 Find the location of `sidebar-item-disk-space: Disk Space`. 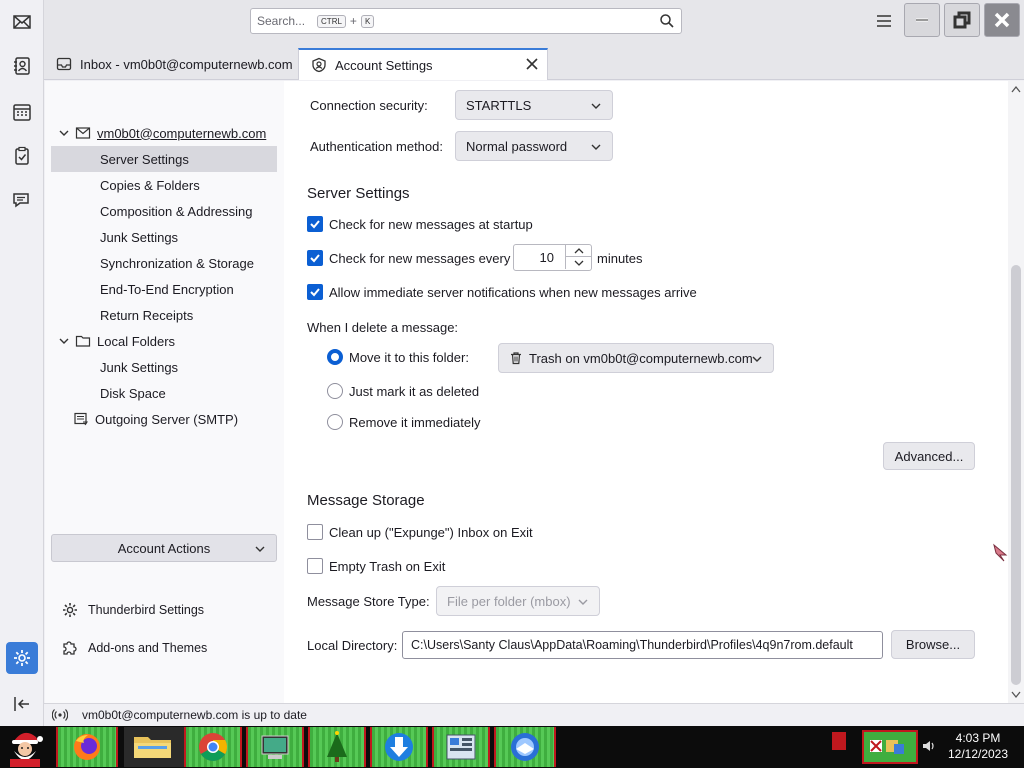

sidebar-item-disk-space: Disk Space is located at coordinates (164, 393).